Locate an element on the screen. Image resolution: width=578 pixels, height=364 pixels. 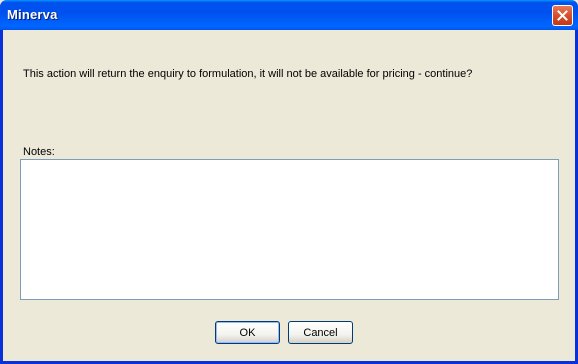
close-button is located at coordinates (562, 15).